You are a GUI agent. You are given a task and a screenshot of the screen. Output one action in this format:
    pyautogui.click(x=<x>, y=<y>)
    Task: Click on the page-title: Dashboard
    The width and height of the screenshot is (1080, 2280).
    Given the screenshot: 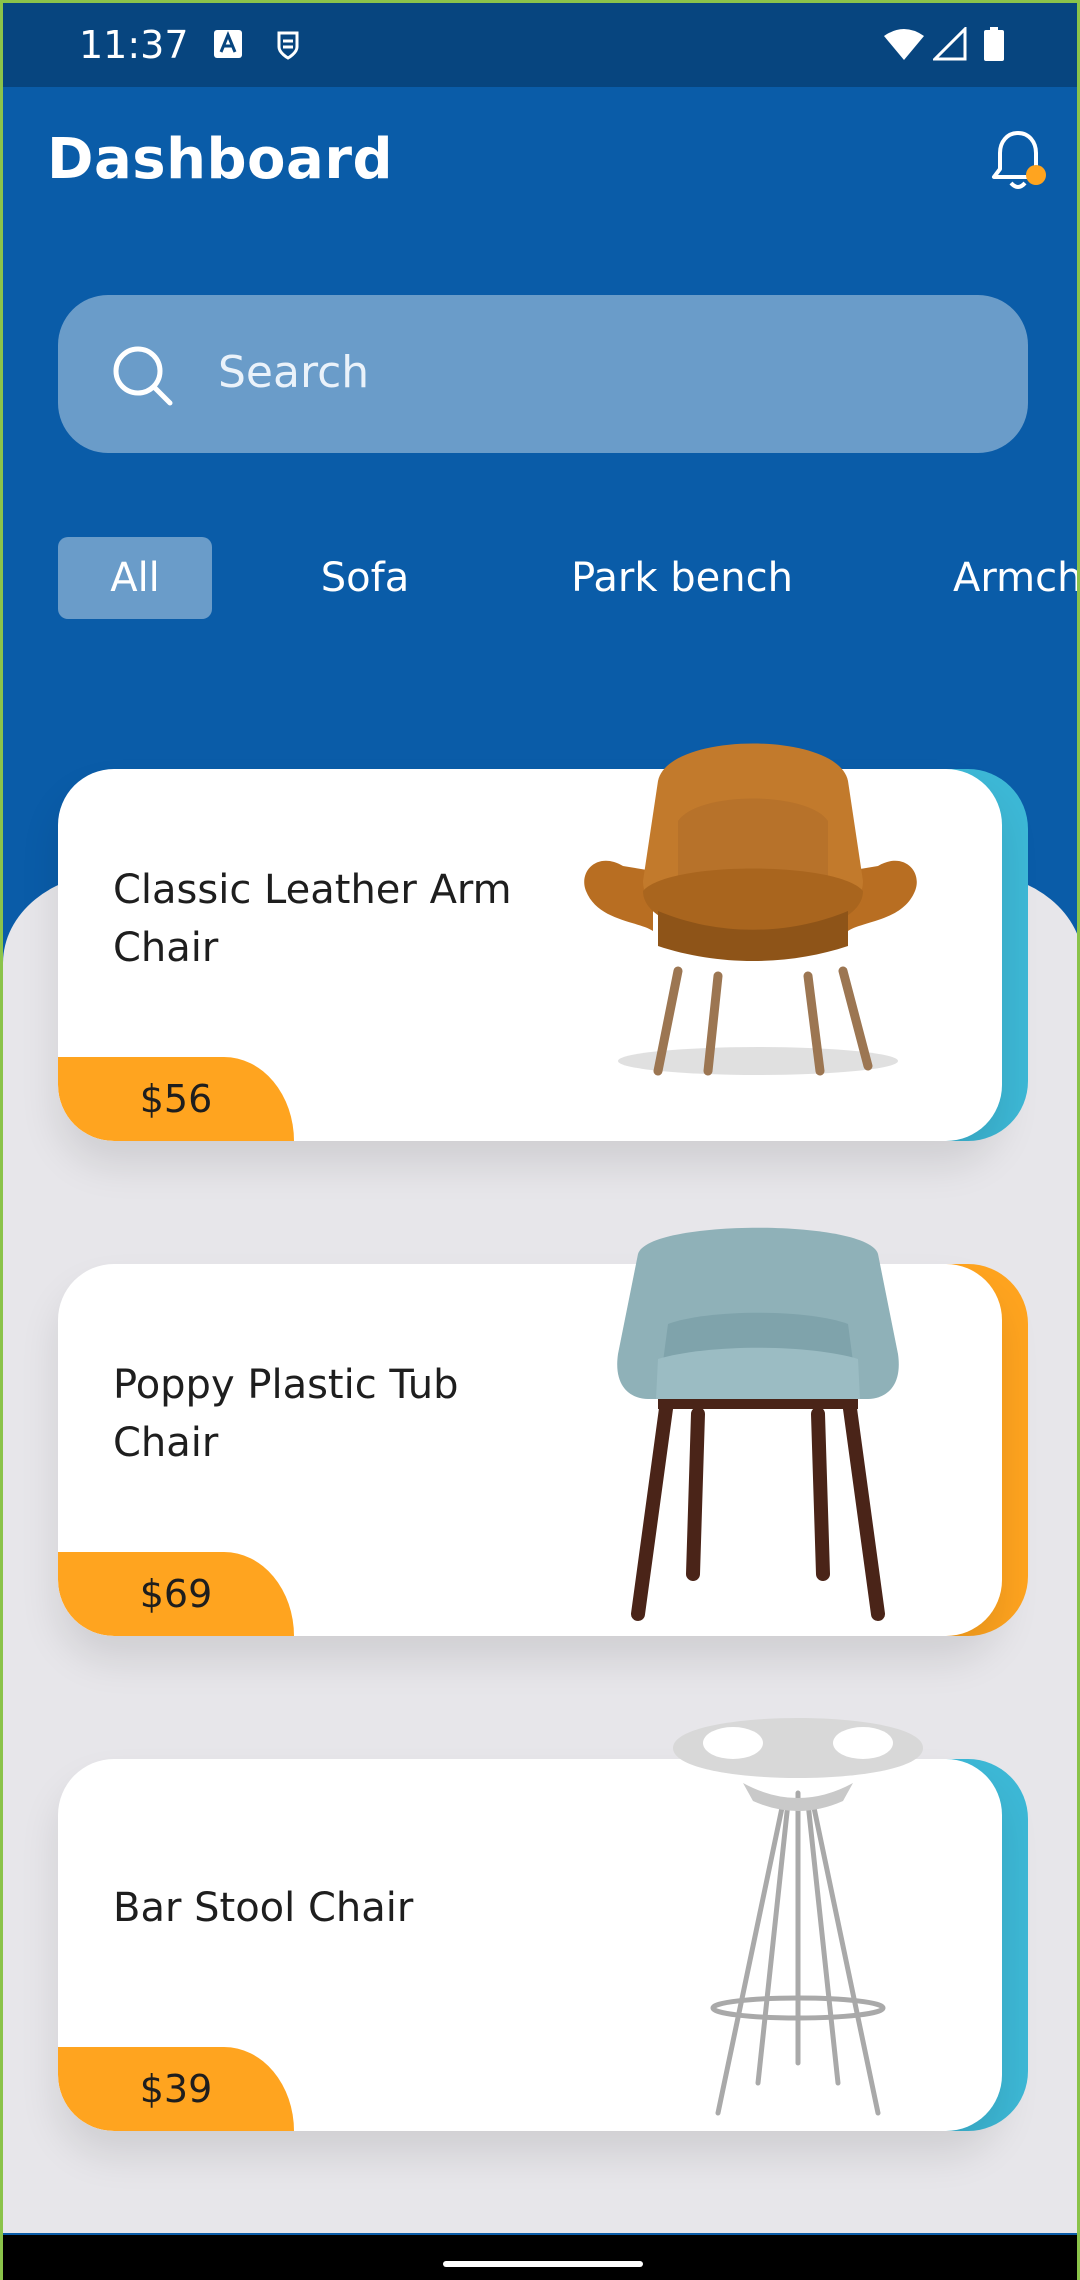 What is the action you would take?
    pyautogui.click(x=220, y=159)
    